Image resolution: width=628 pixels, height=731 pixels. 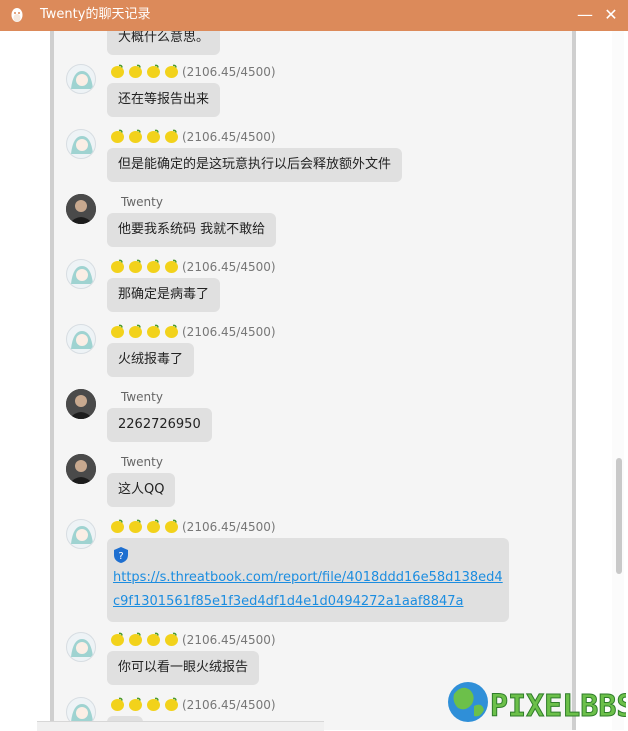 I want to click on scrollbar-track, so click(x=618, y=380).